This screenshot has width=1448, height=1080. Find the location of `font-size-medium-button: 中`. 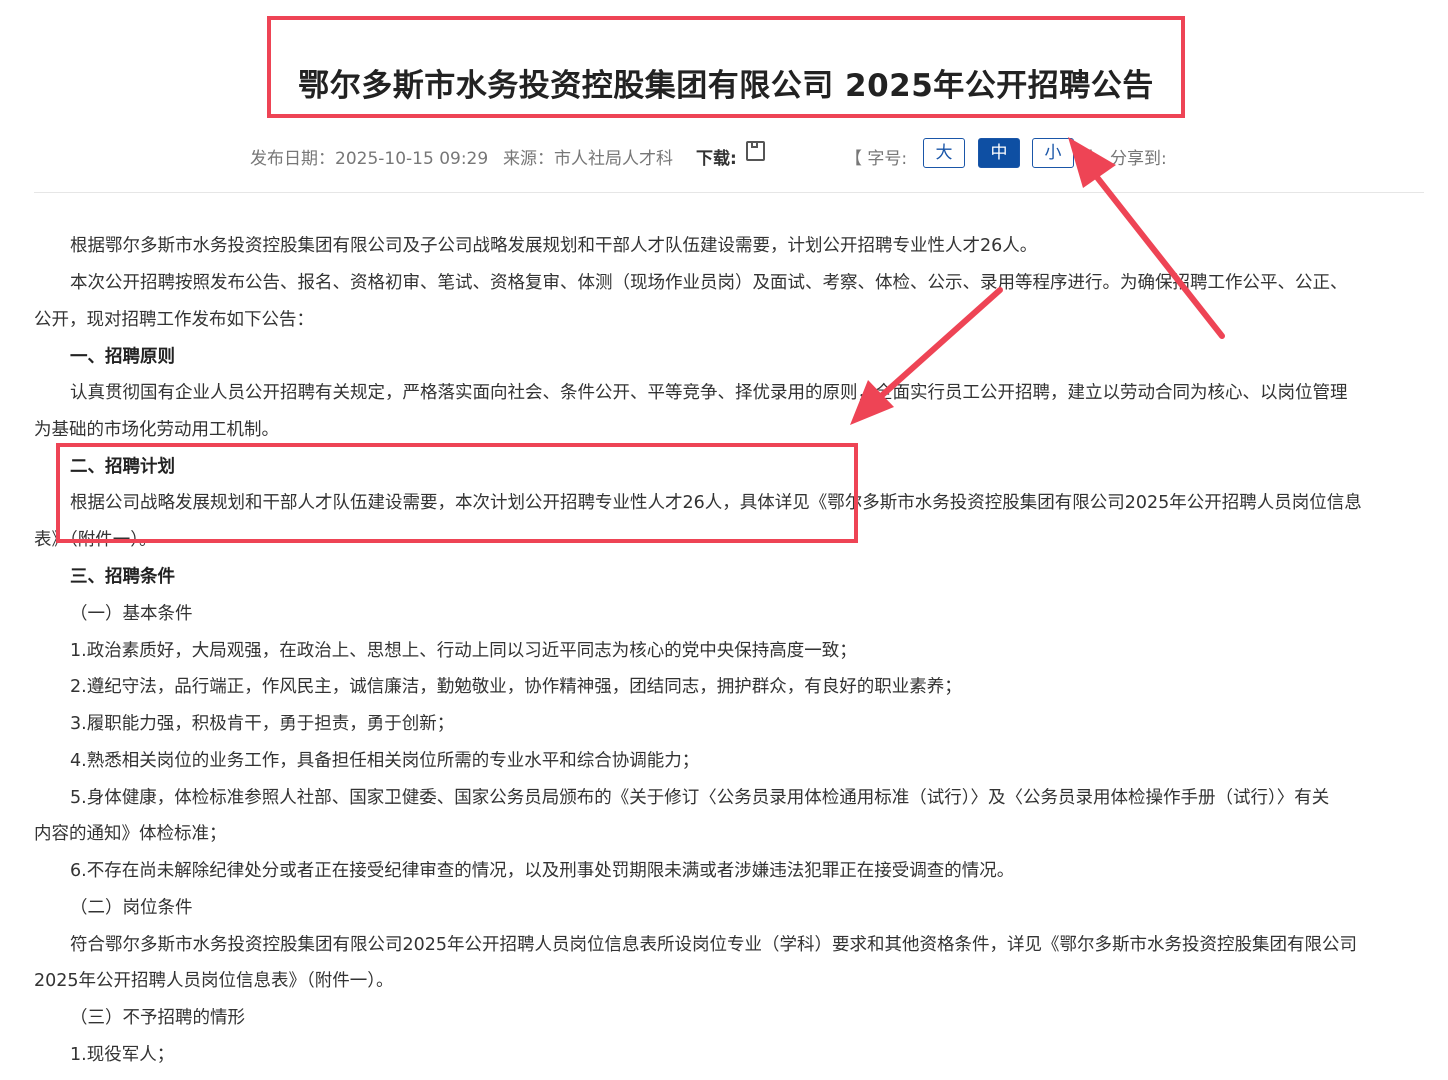

font-size-medium-button: 中 is located at coordinates (999, 153).